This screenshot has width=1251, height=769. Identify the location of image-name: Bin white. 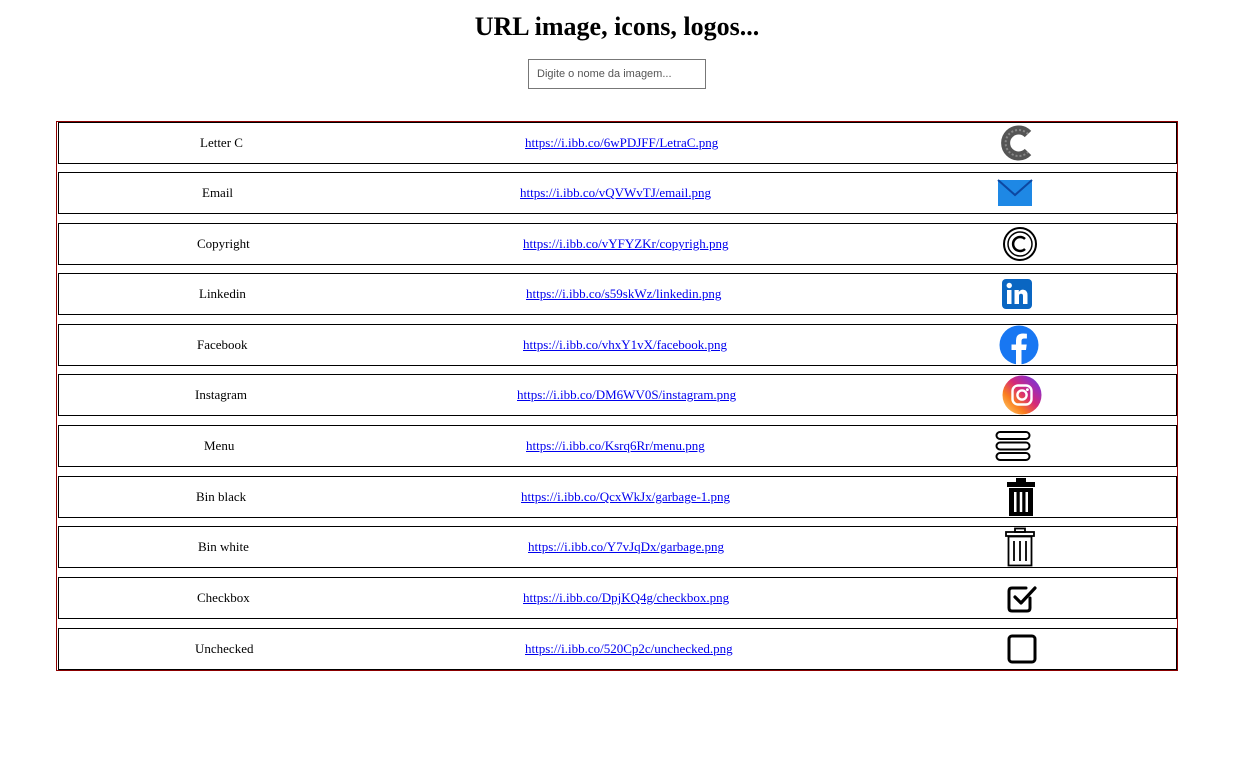
(223, 546).